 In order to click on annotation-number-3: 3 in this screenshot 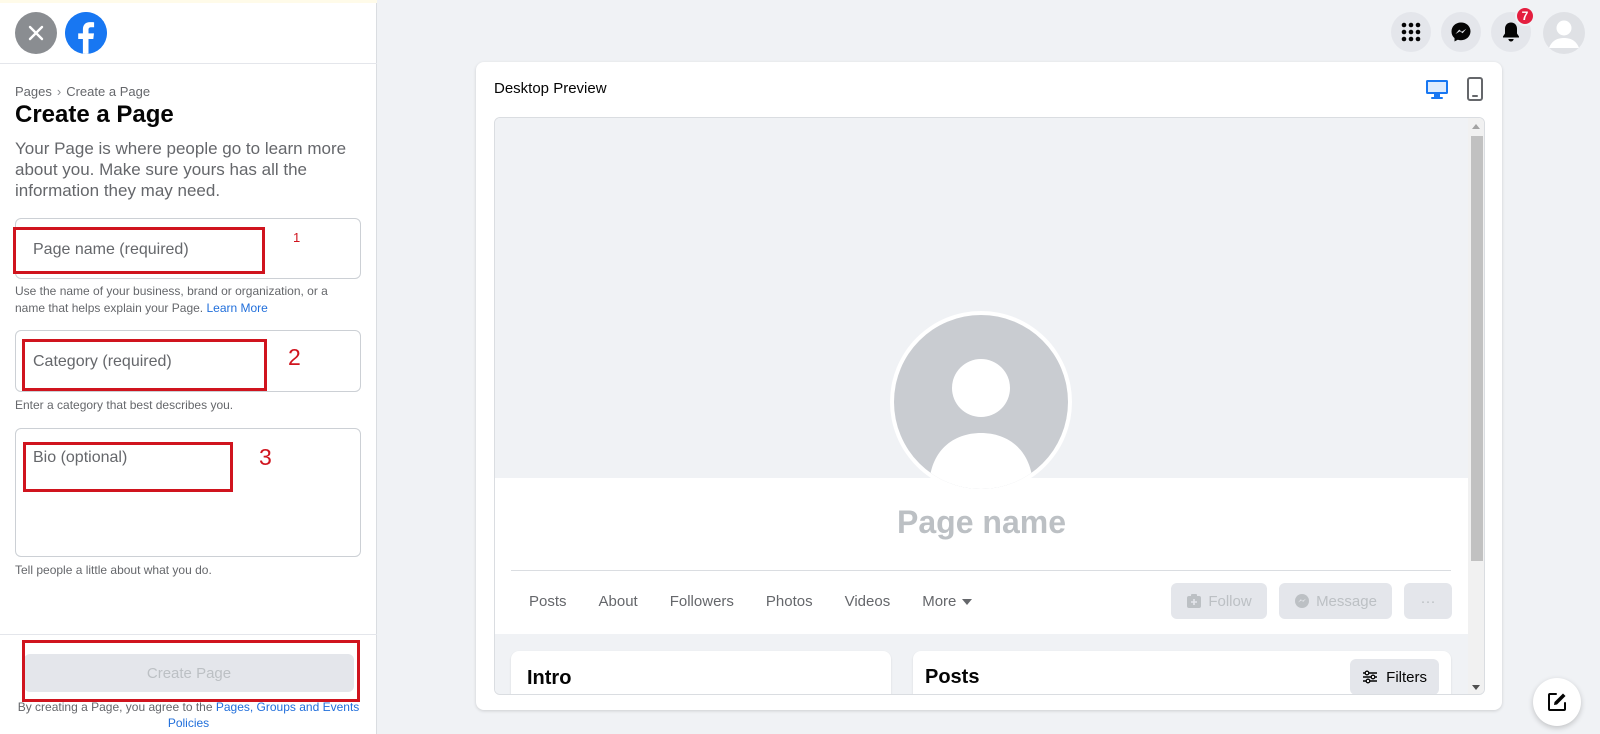, I will do `click(265, 457)`.